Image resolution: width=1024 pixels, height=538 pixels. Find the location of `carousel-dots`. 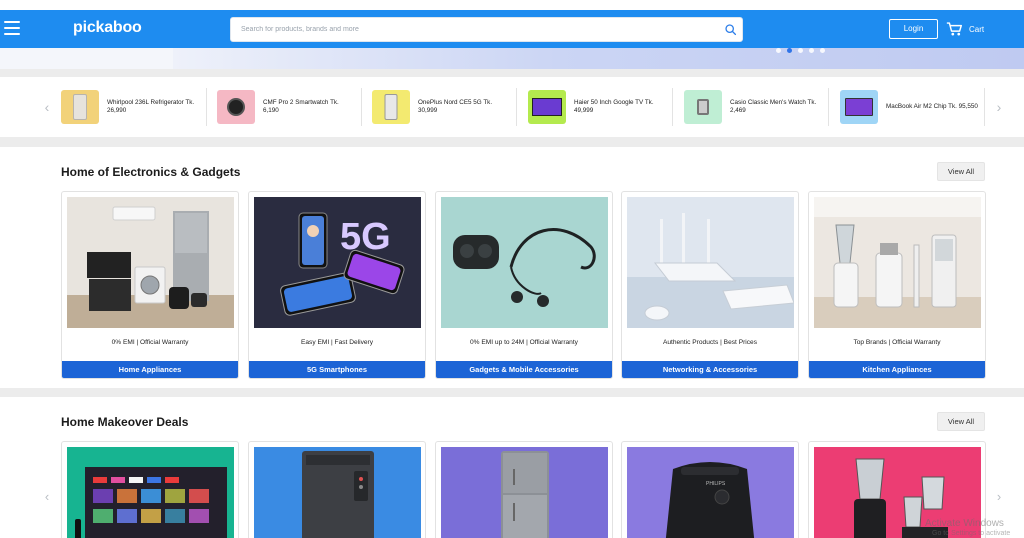

carousel-dots is located at coordinates (800, 50).